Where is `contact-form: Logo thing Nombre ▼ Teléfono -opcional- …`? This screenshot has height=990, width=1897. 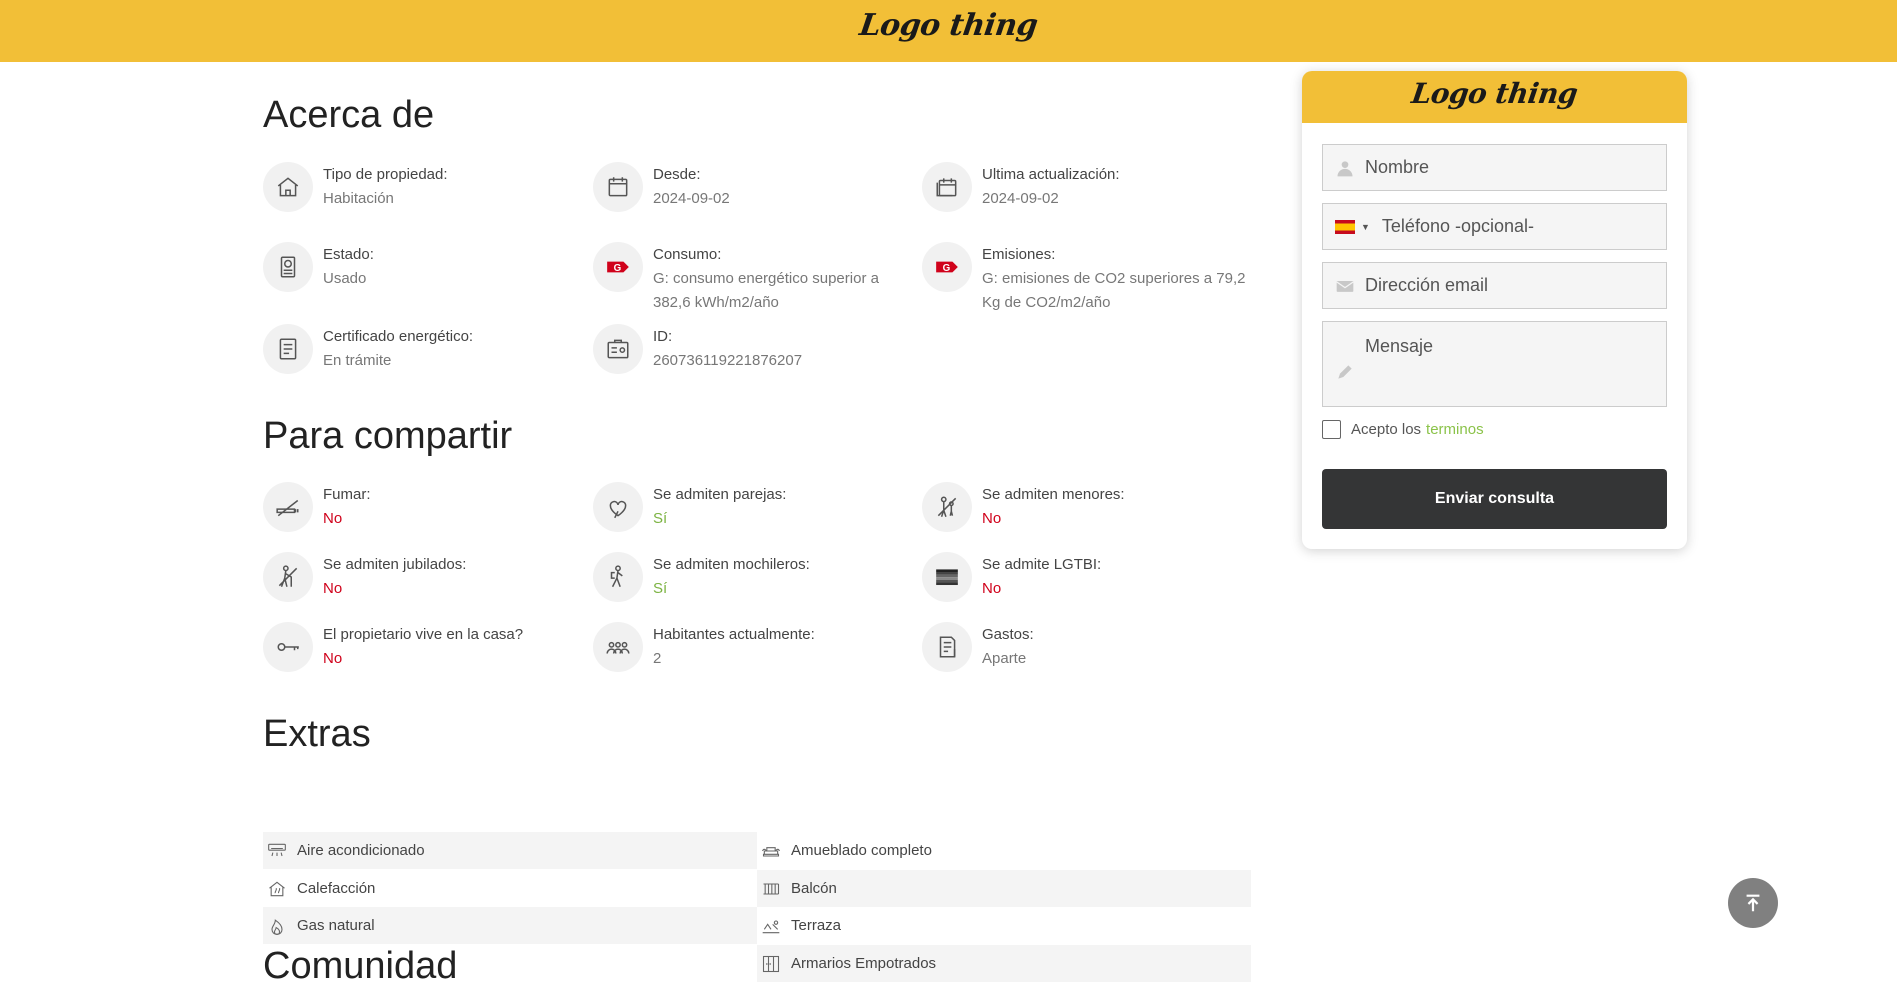 contact-form: Logo thing Nombre ▼ Teléfono -opcional- … is located at coordinates (1494, 310).